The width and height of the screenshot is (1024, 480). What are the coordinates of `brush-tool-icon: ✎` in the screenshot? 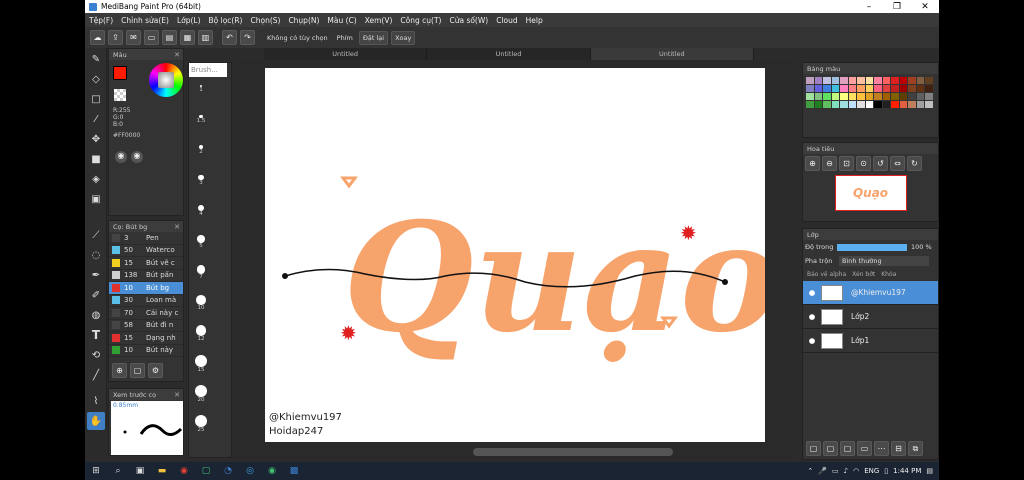 It's located at (96, 59).